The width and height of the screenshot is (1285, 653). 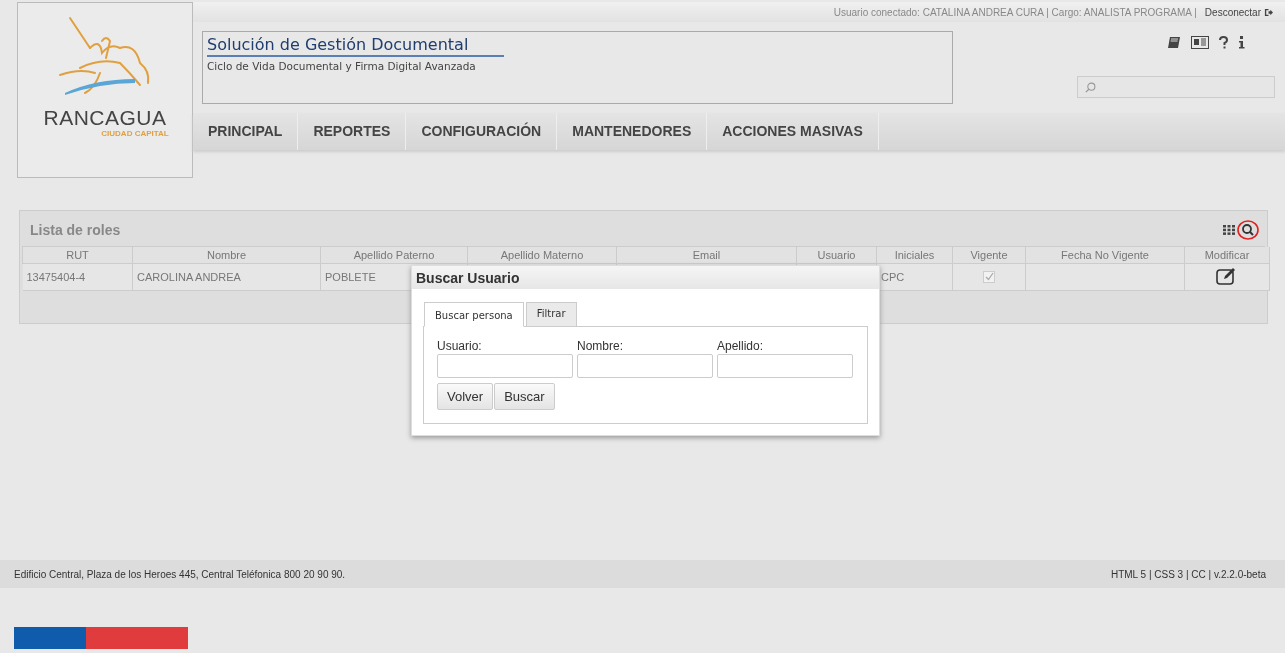 What do you see at coordinates (893, 277) in the screenshot?
I see `table-cell: CPC` at bounding box center [893, 277].